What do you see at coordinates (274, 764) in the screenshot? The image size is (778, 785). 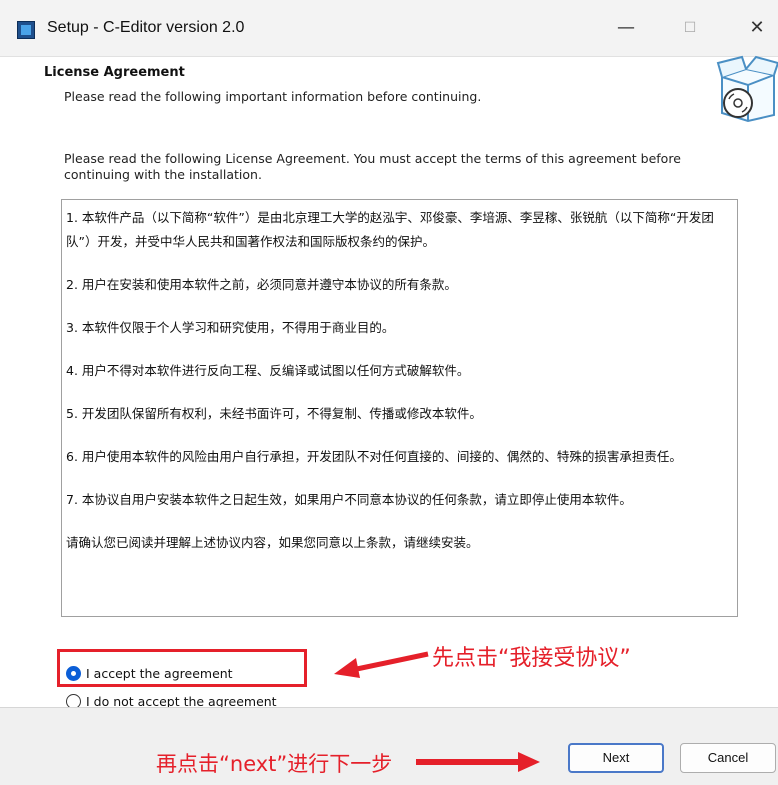 I see `annotation-step2-text: 再点击“next”进行下一步` at bounding box center [274, 764].